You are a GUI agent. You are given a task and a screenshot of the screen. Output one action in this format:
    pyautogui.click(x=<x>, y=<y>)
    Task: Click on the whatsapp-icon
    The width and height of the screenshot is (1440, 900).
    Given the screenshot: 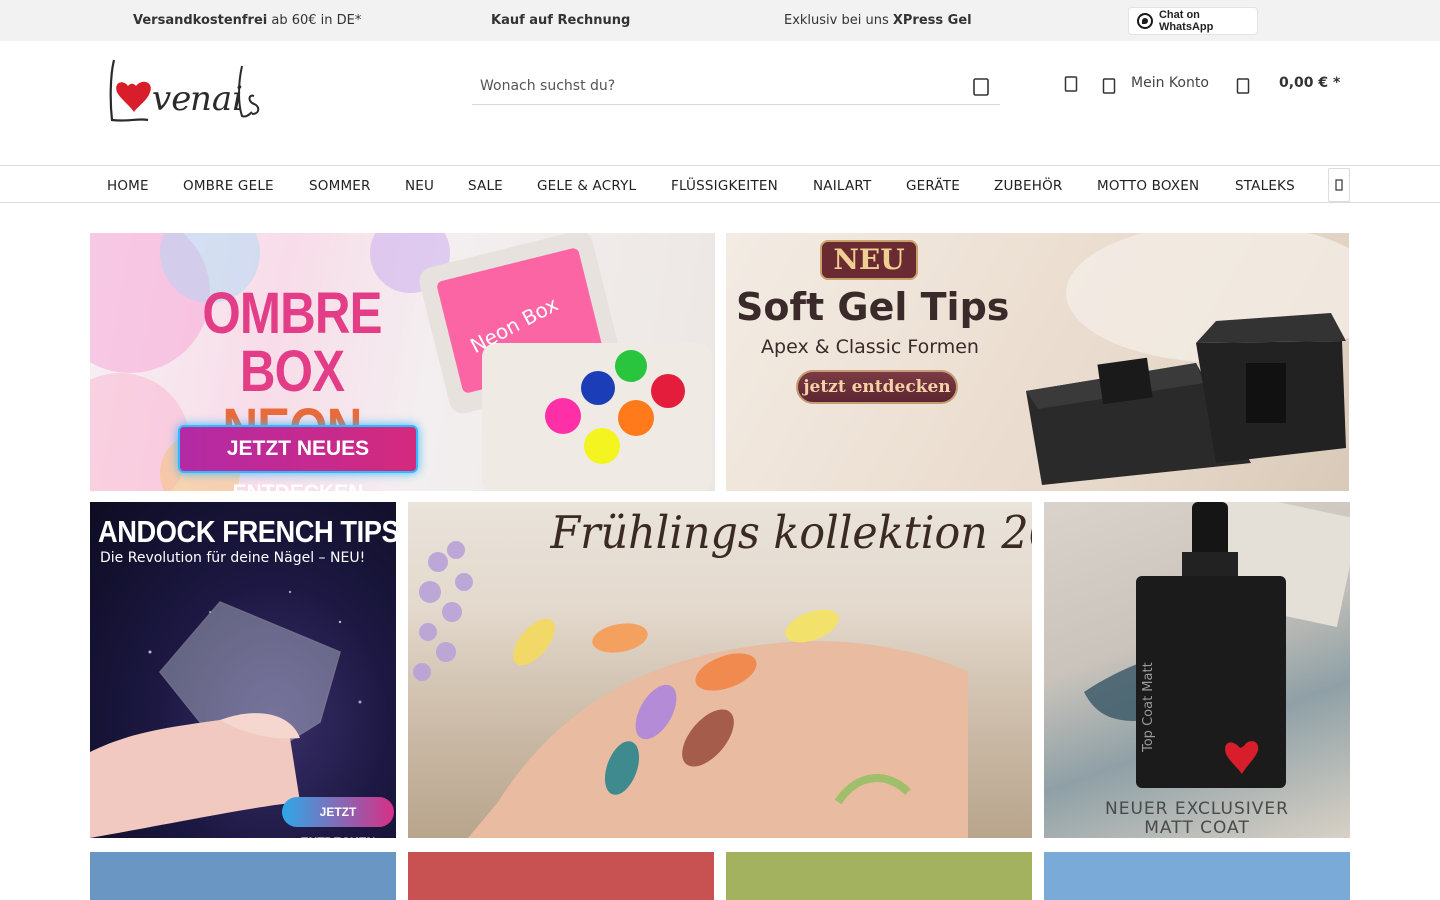 What is the action you would take?
    pyautogui.click(x=1145, y=21)
    